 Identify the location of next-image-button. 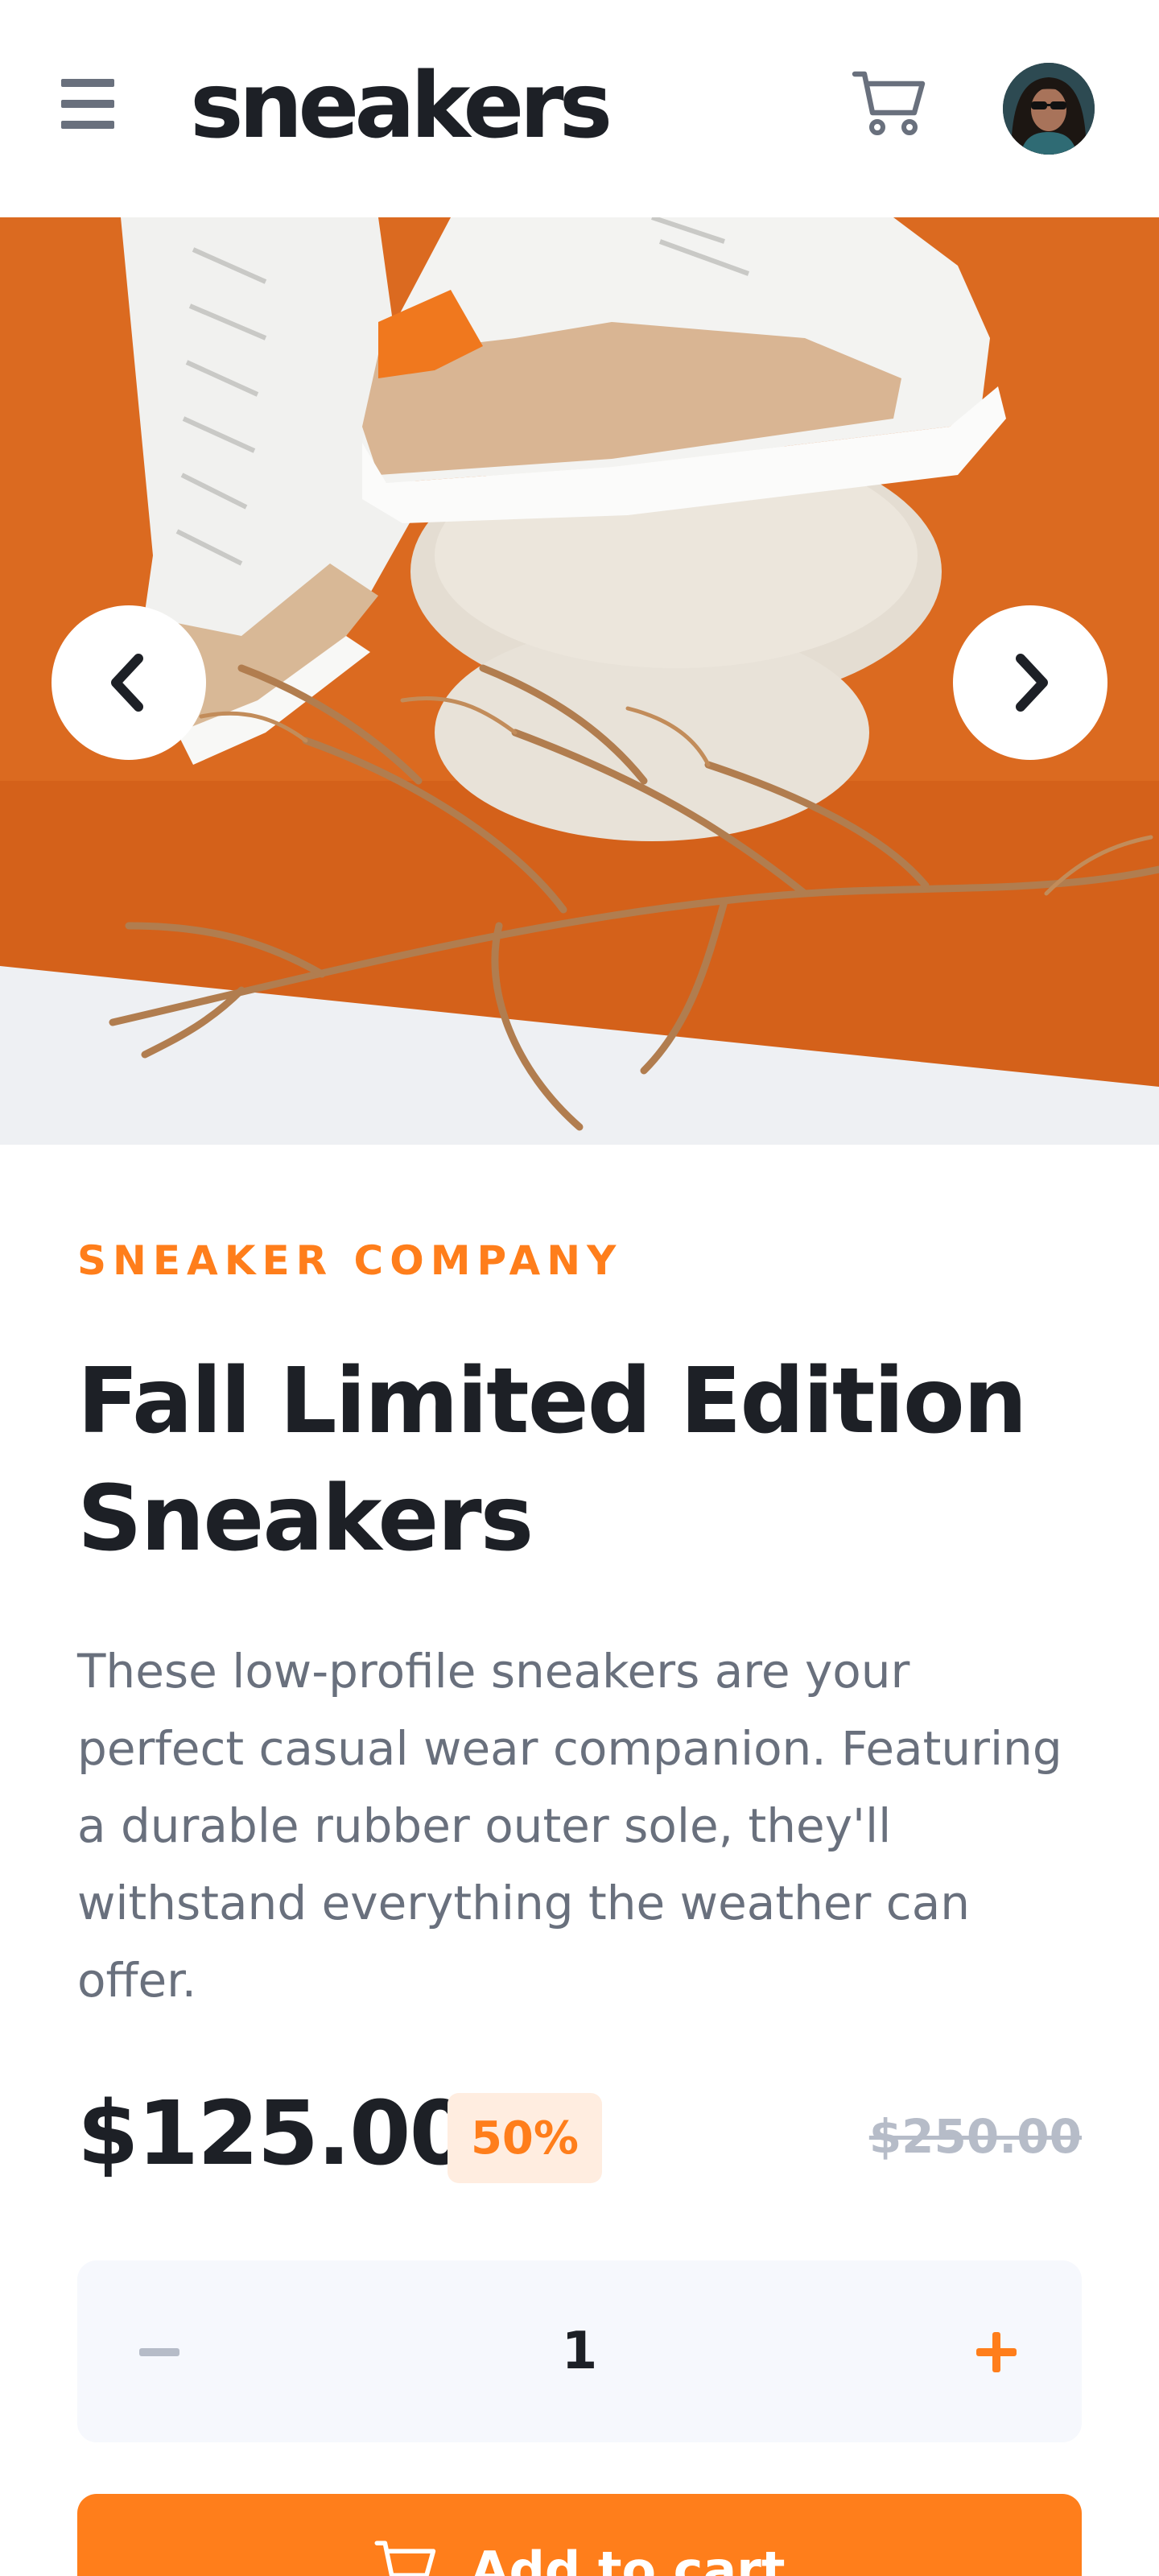
(1030, 682).